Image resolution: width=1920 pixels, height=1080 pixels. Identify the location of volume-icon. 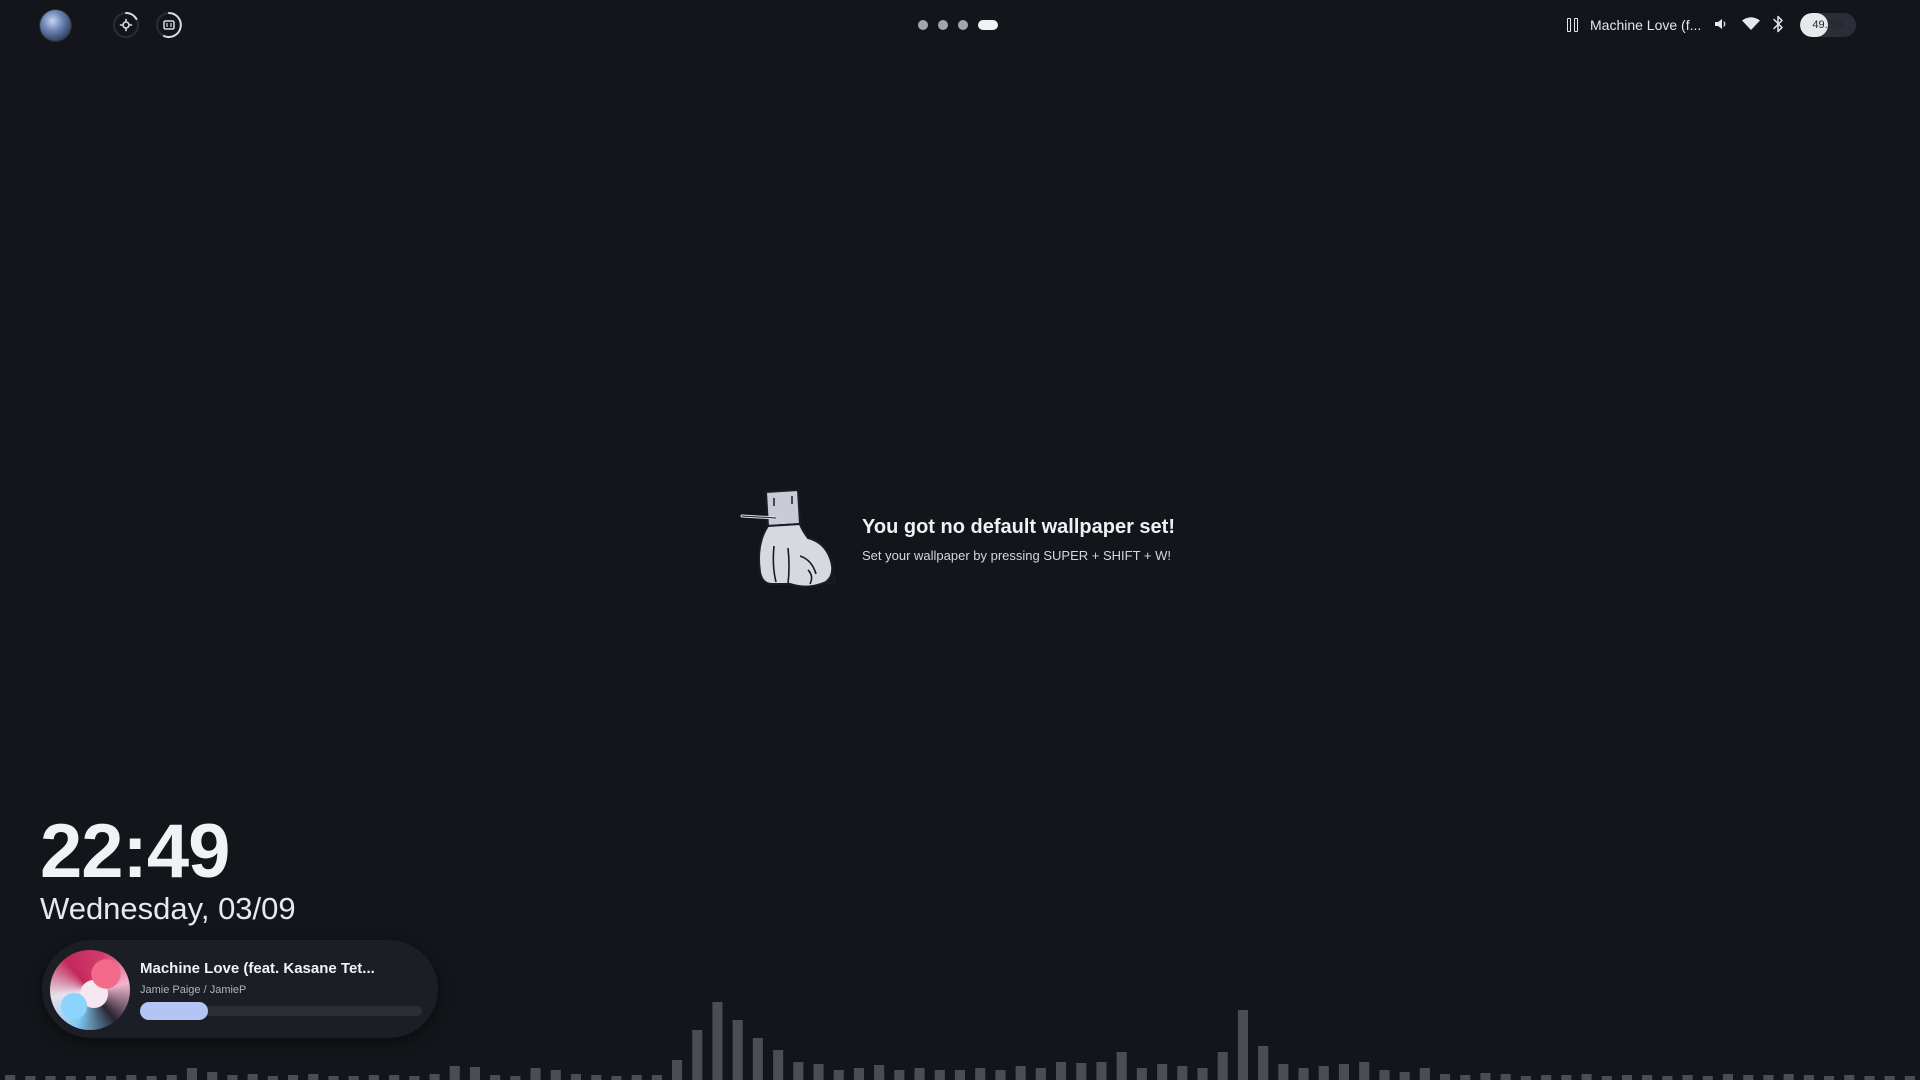
(1721, 24).